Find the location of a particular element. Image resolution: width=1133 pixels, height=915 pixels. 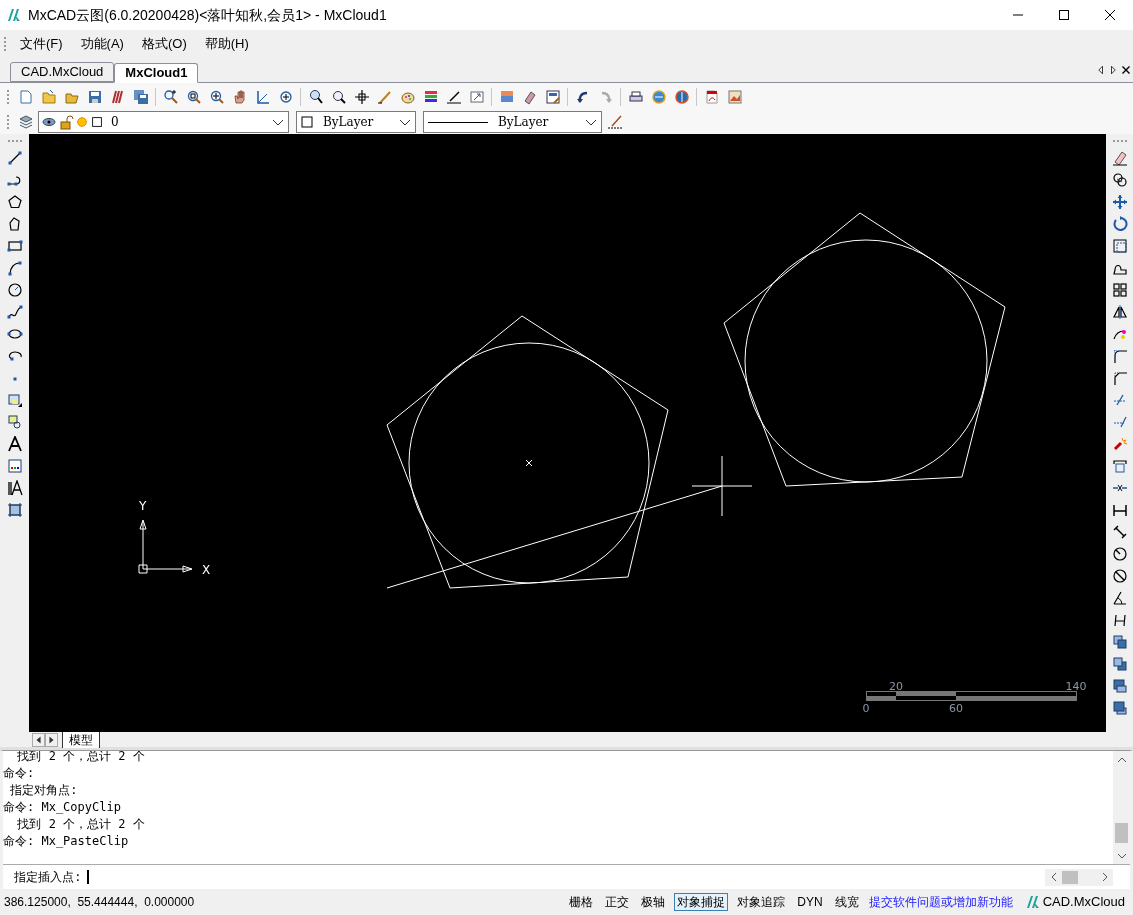

zoom-icon is located at coordinates (193, 96).